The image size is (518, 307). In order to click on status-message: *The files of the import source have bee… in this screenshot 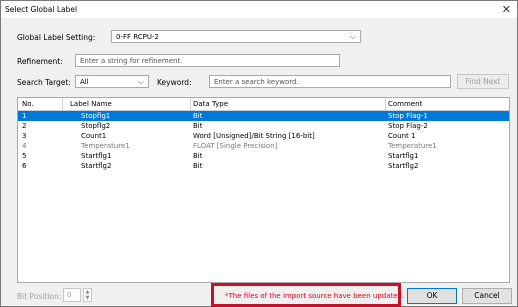, I will do `click(315, 296)`.